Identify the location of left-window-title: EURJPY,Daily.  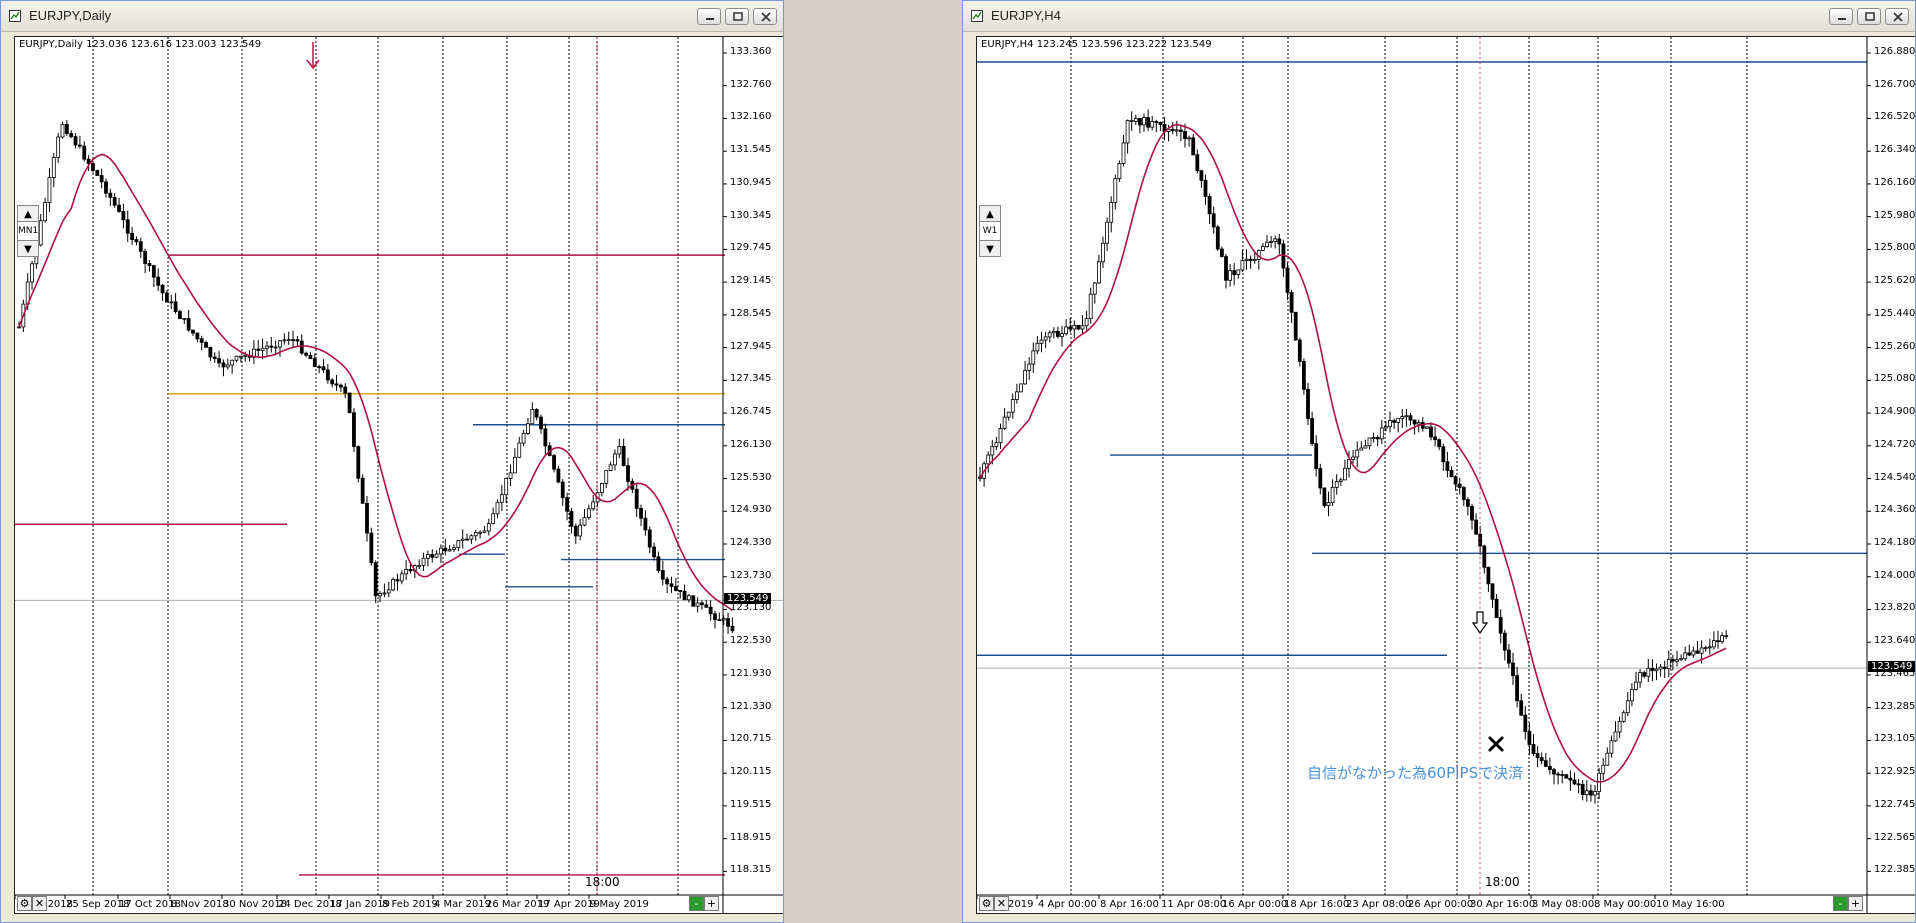
(70, 15).